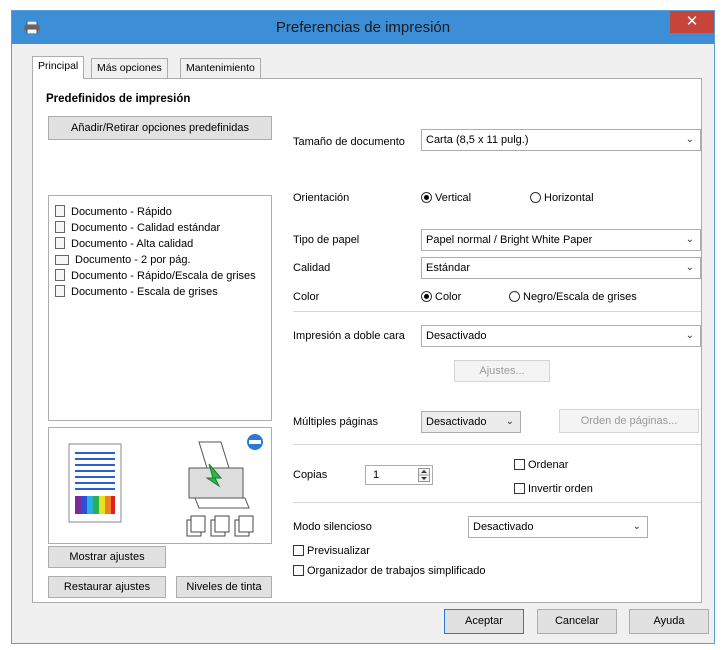 This screenshot has height=650, width=722. What do you see at coordinates (310, 475) in the screenshot?
I see `copies-label: Copias` at bounding box center [310, 475].